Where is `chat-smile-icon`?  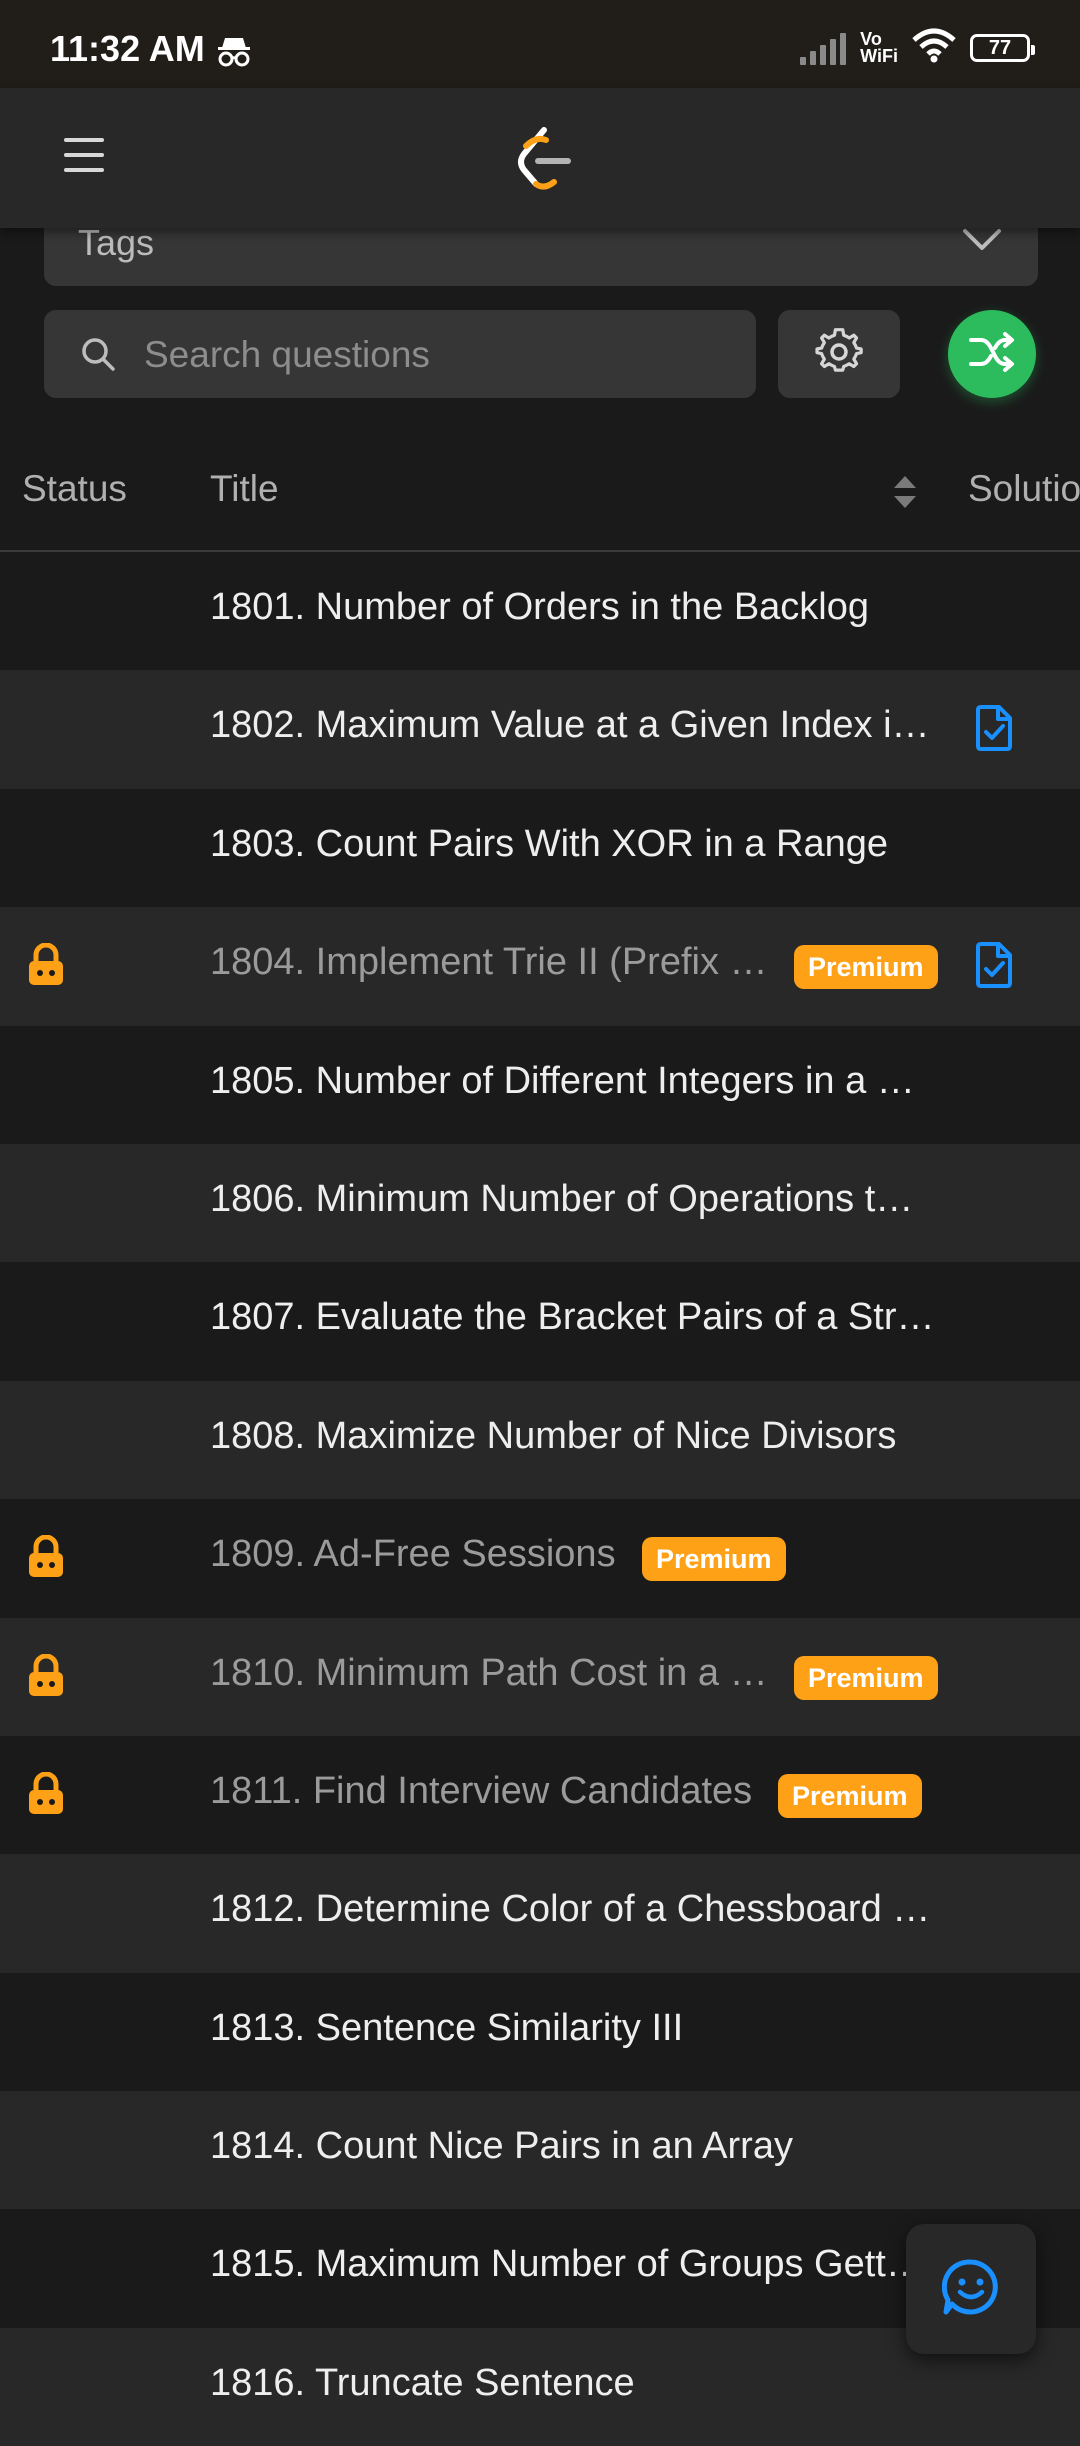
chat-smile-icon is located at coordinates (970, 2289).